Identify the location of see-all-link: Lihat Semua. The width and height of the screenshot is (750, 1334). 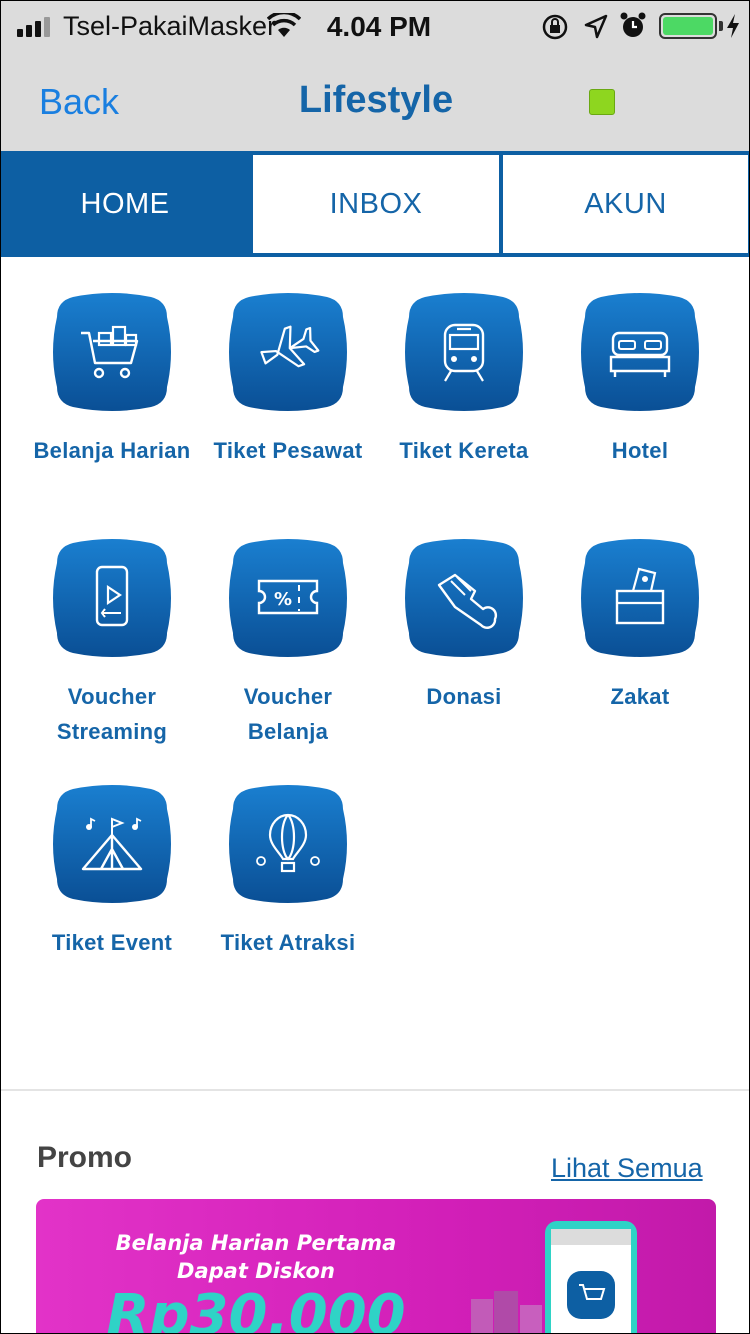
(627, 1168).